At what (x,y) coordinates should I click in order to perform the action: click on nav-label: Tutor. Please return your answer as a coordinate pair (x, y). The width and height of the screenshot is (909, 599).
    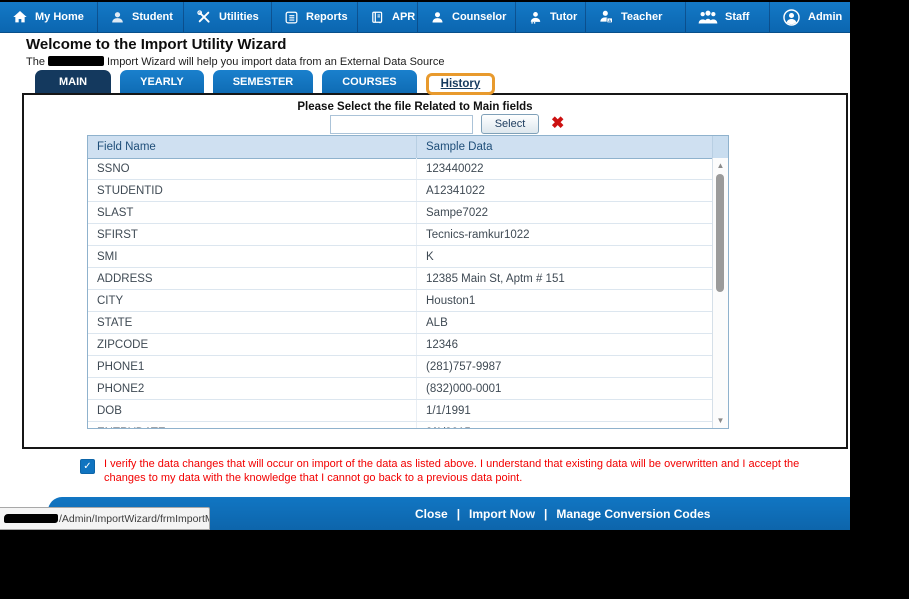
    Looking at the image, I should click on (564, 17).